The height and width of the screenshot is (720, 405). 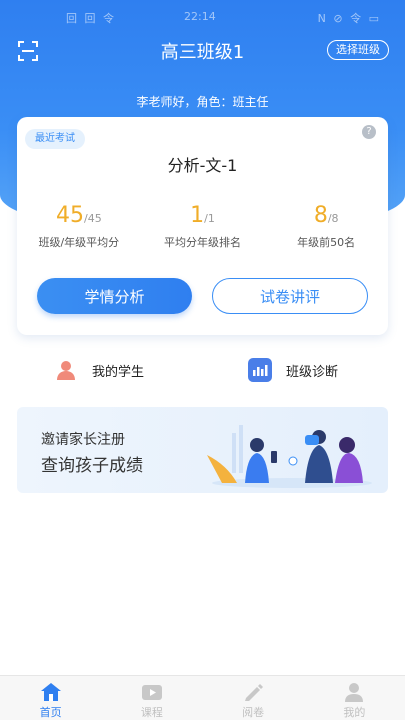 I want to click on select-class-button: 选择班级, so click(x=358, y=50).